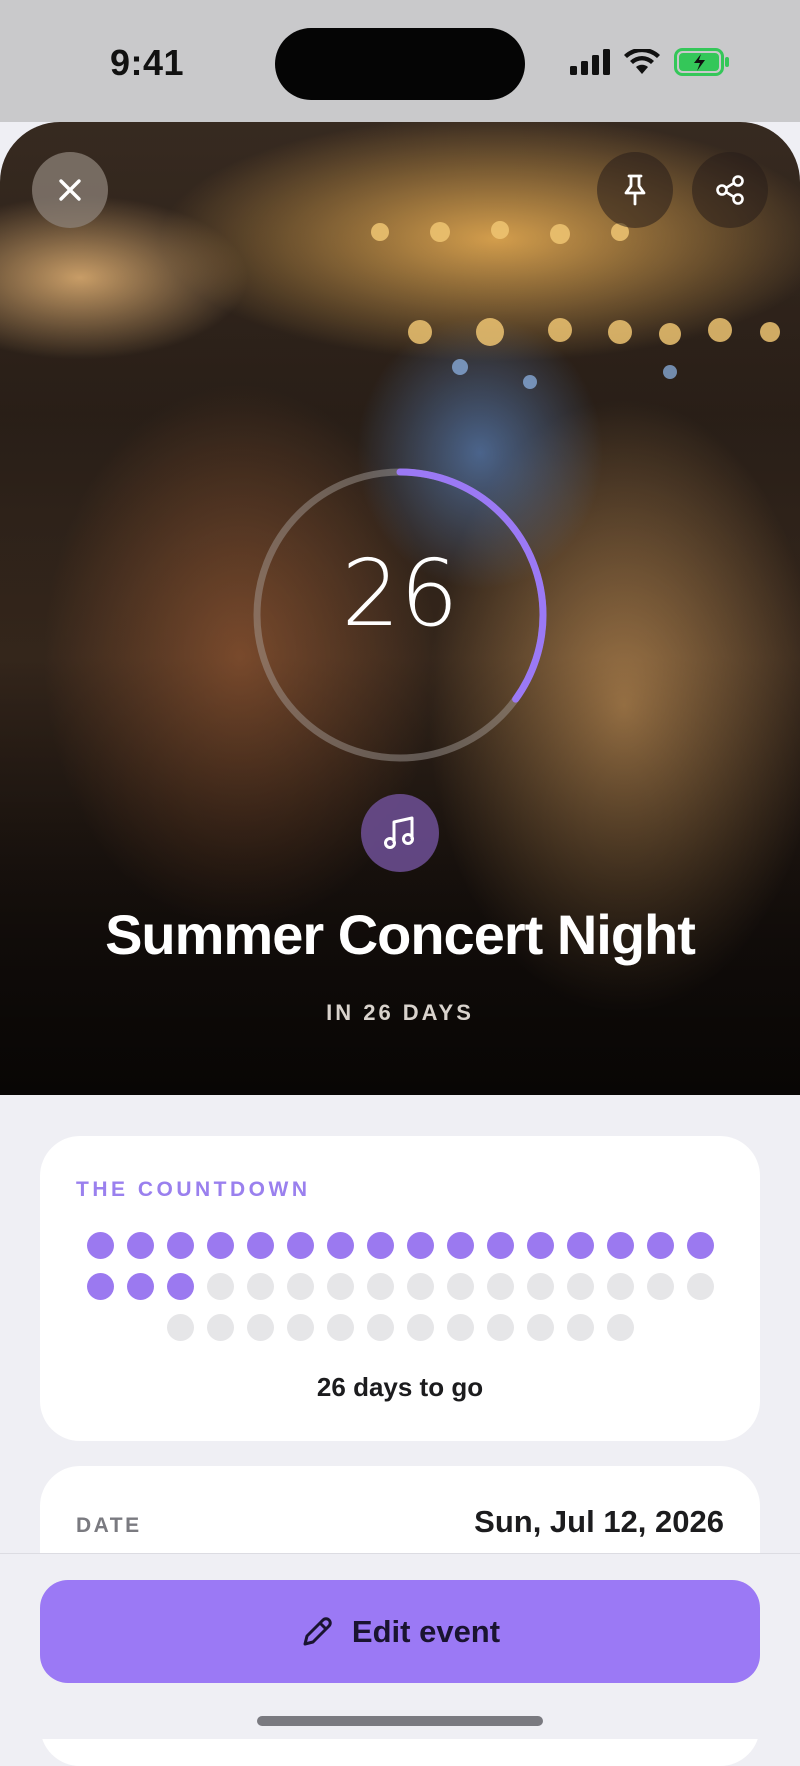  Describe the element at coordinates (400, 64) in the screenshot. I see `dynamic-island` at that location.